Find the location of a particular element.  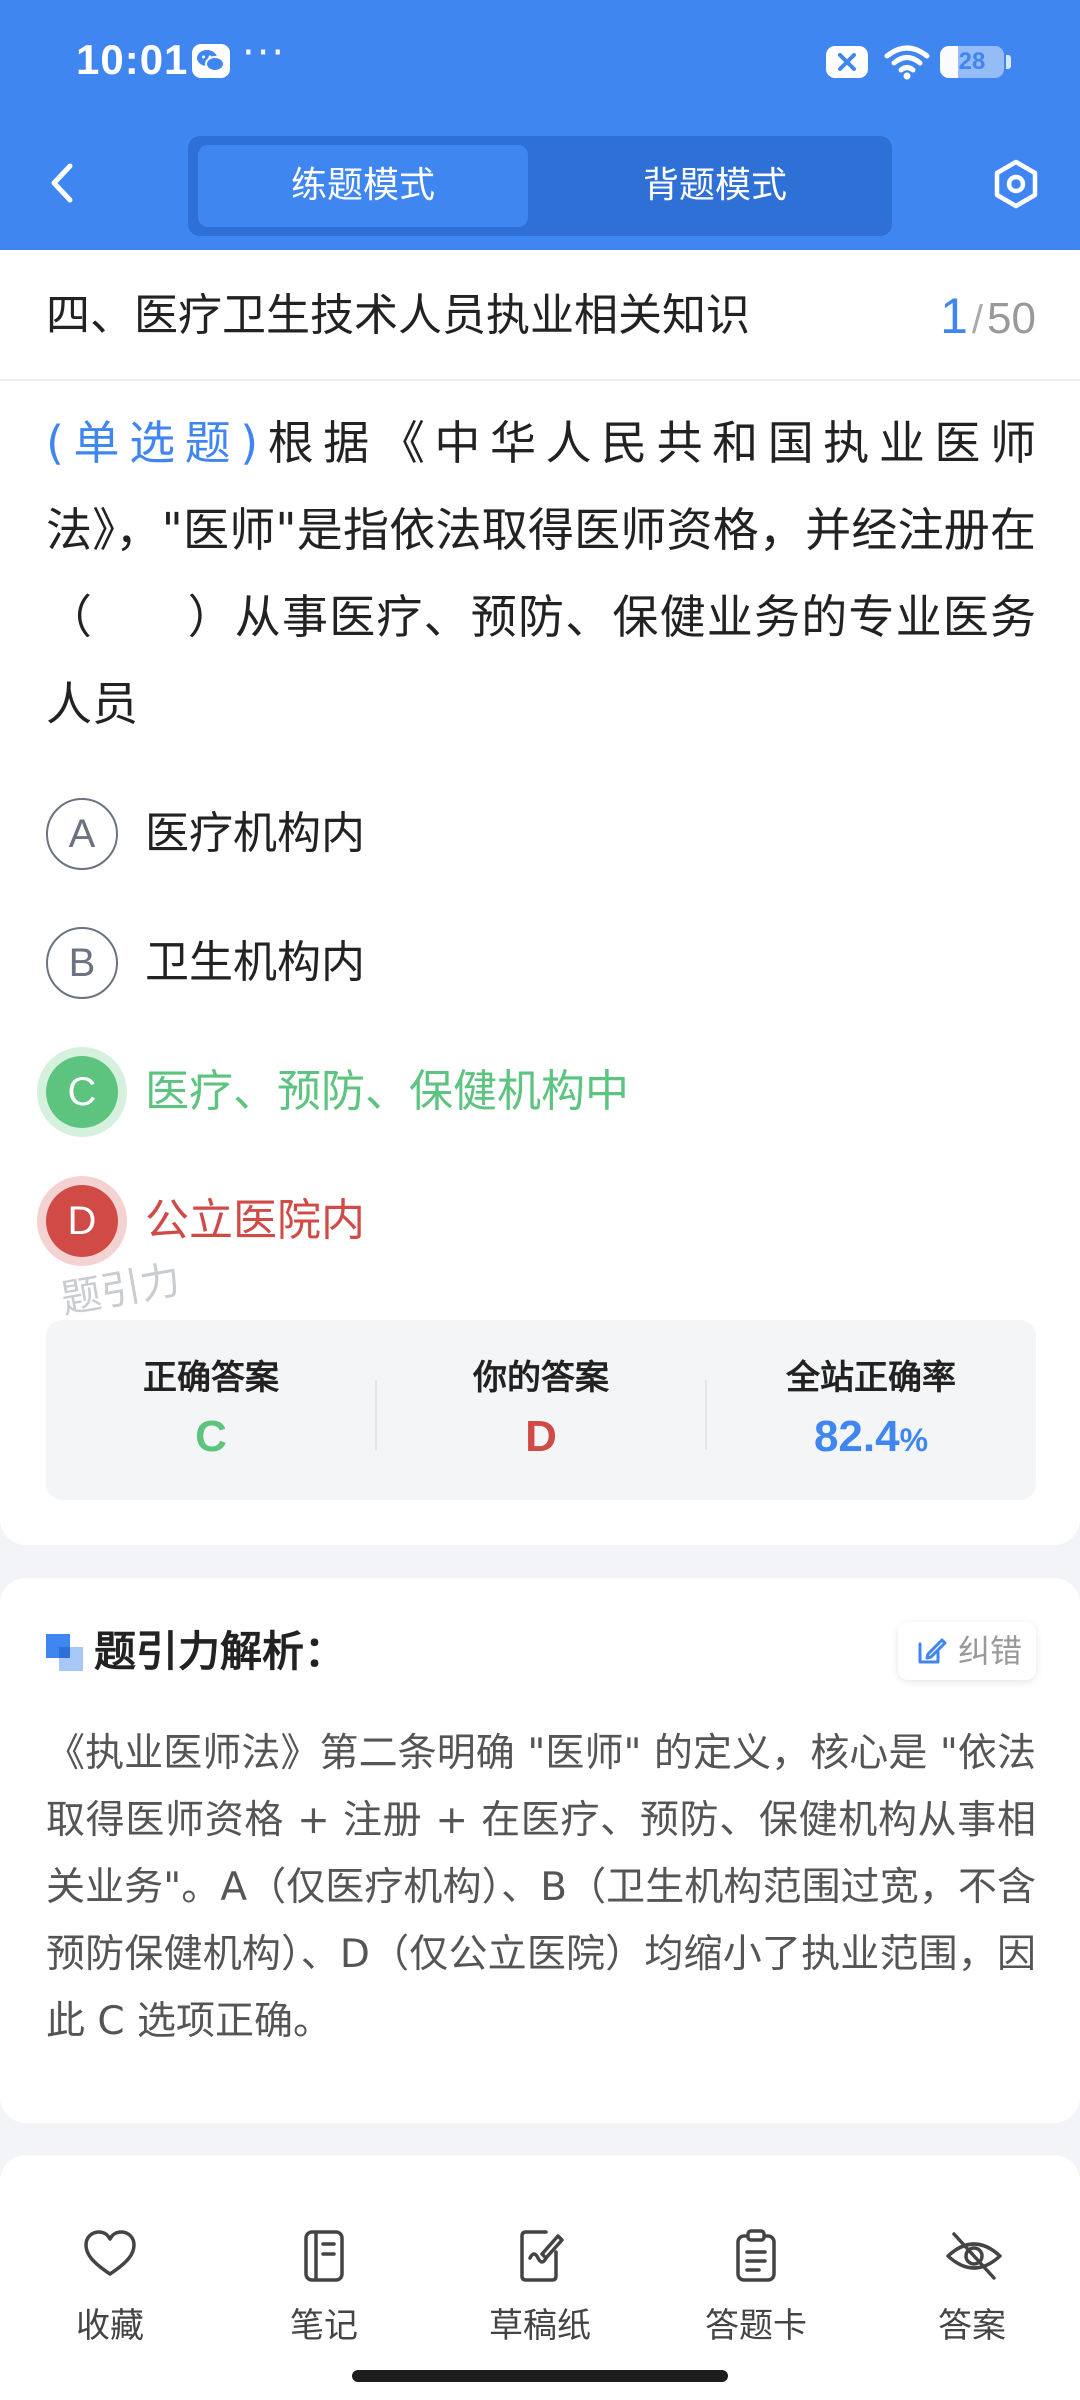

answer-stats: 正确答案 C 你的答案 D 全站正确率 82.4% is located at coordinates (541, 1410).